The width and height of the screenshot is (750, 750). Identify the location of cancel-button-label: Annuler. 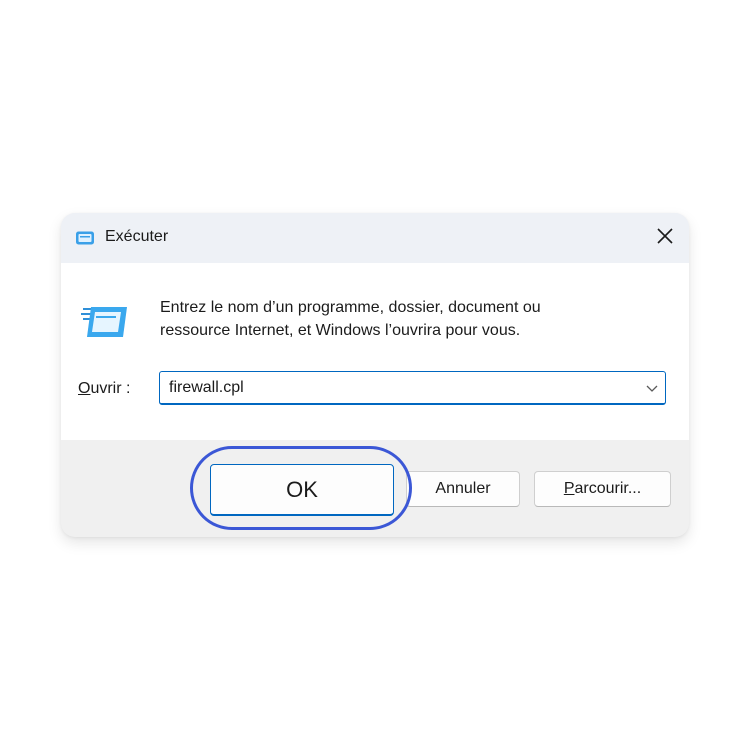
(463, 488).